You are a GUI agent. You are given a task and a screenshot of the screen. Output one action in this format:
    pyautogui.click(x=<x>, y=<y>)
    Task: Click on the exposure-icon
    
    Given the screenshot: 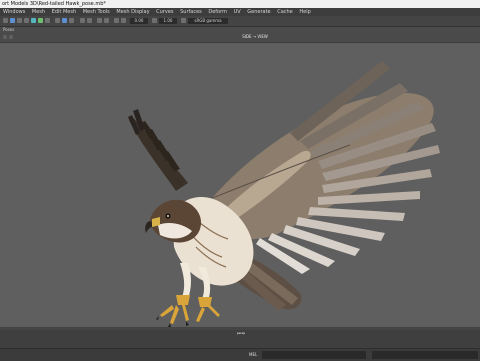 What is the action you would take?
    pyautogui.click(x=116, y=20)
    